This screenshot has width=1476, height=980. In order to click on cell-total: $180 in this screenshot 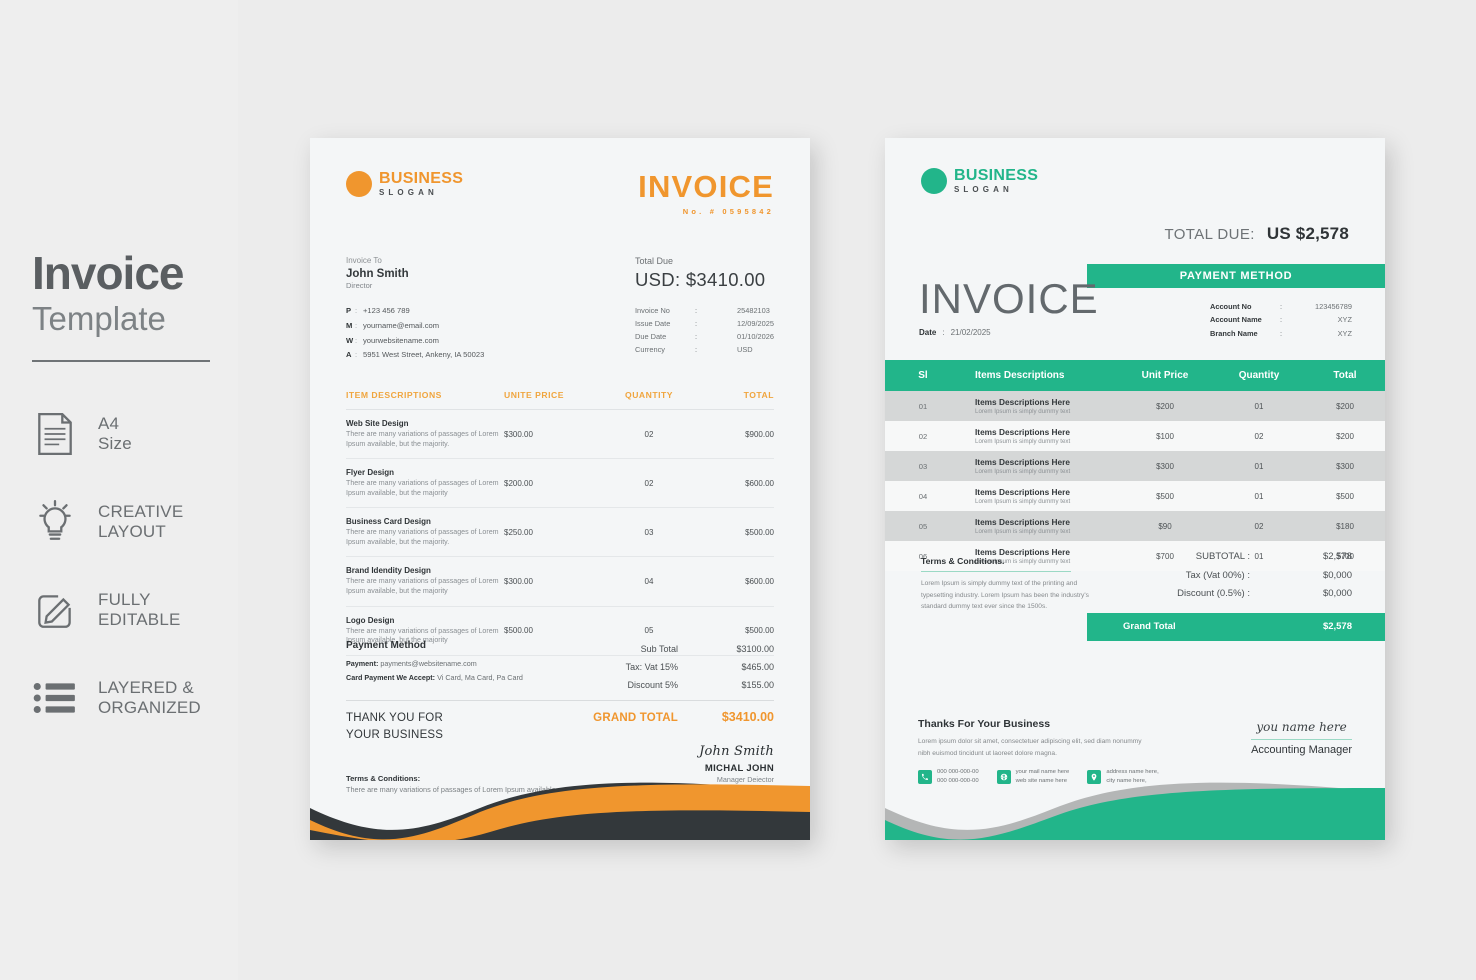, I will do `click(1345, 526)`.